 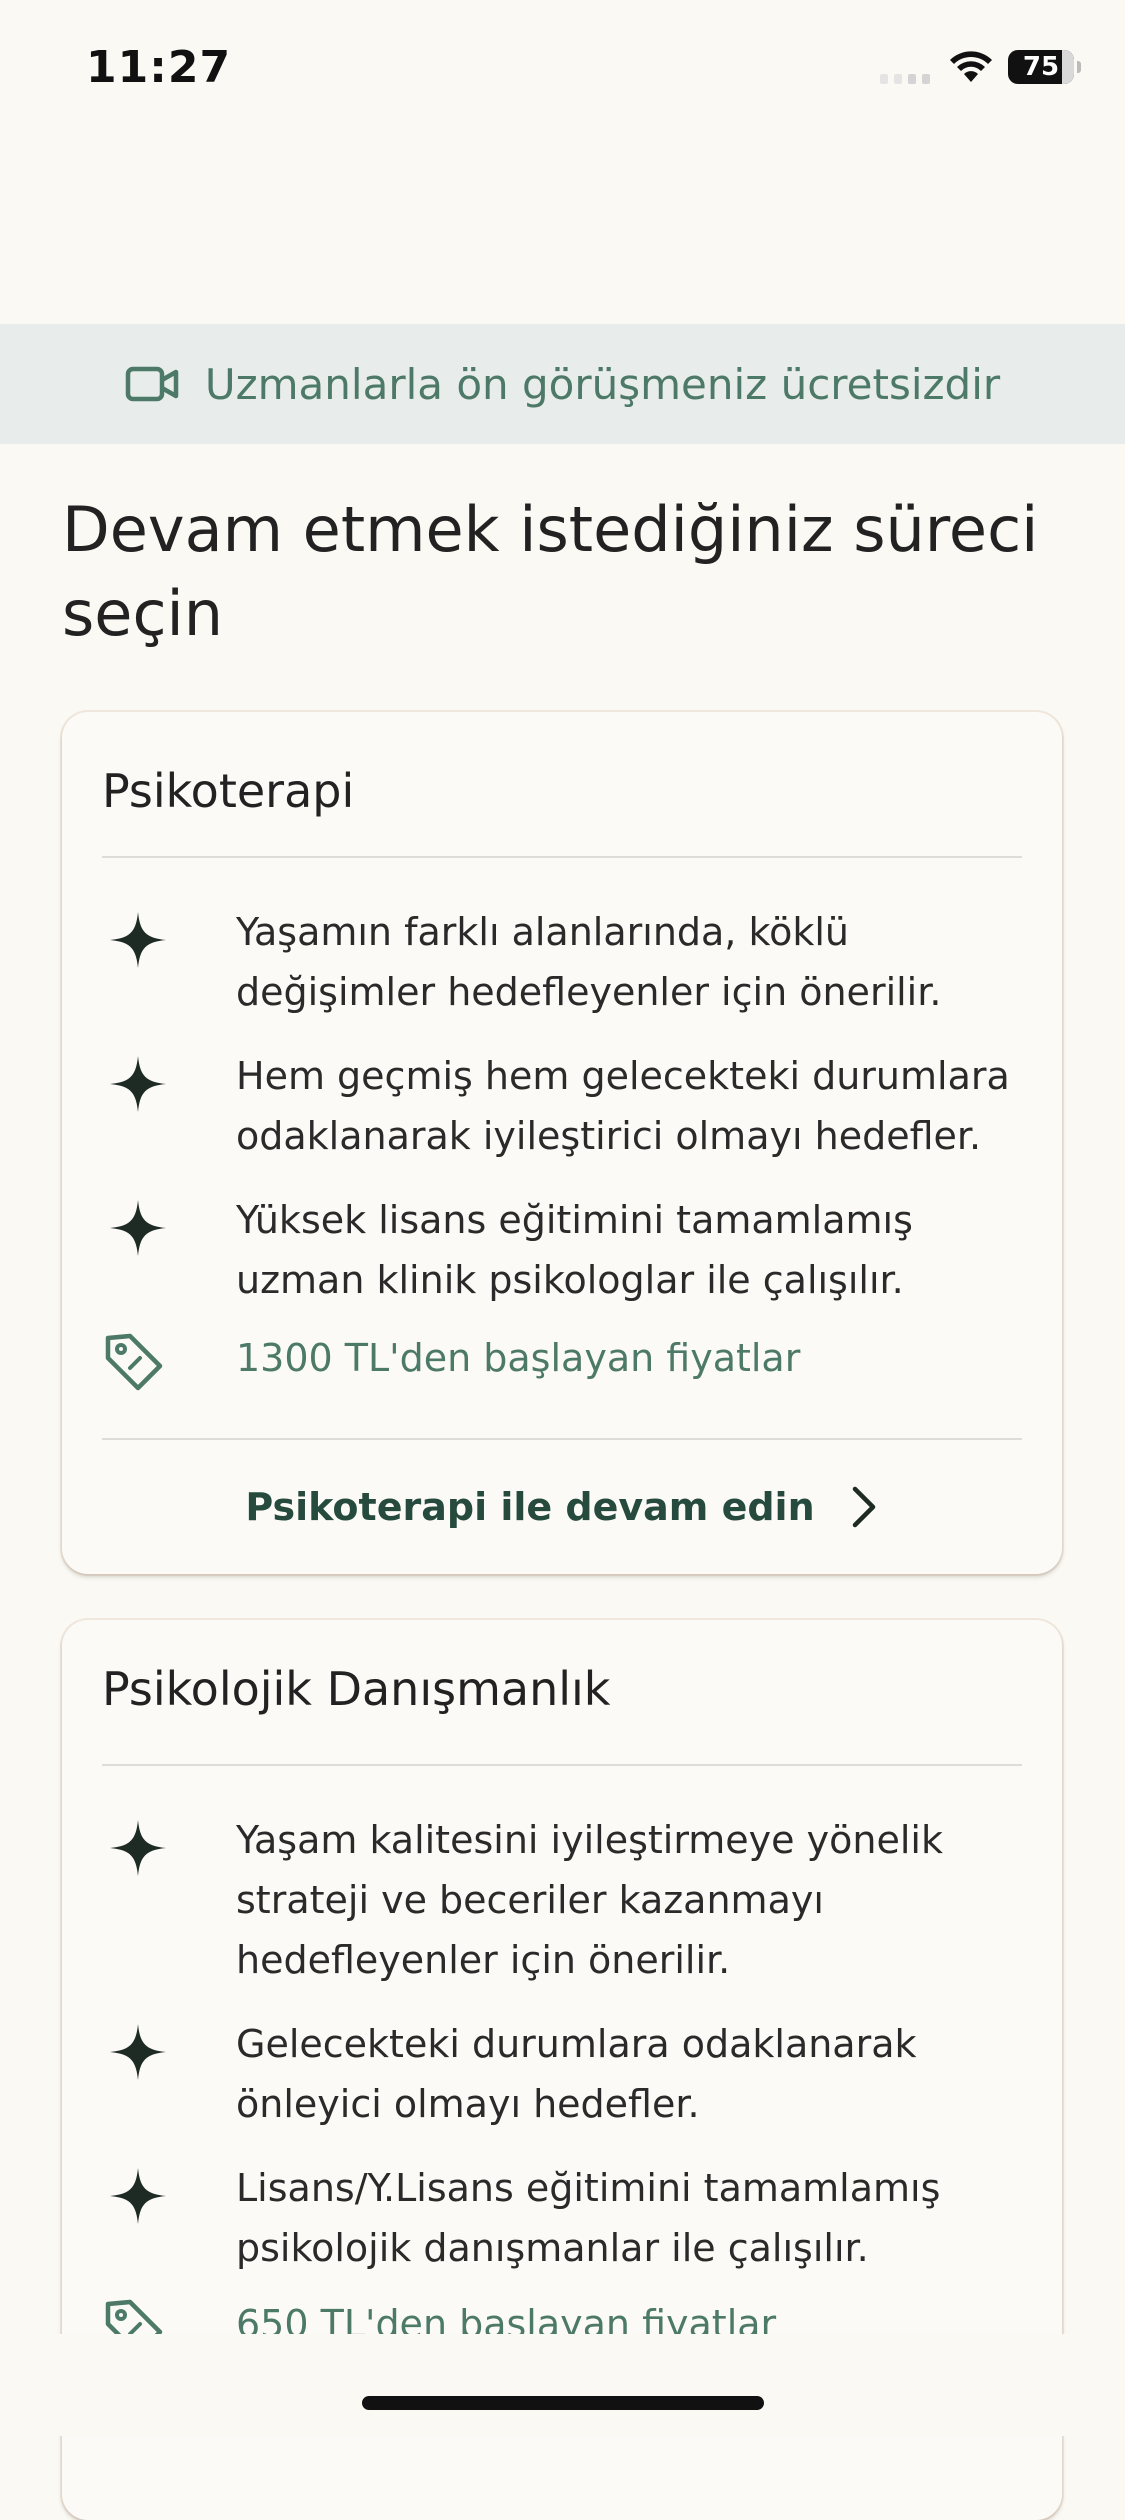 I want to click on price-row: 1300 TL'den başlayan fiyatlar, so click(x=562, y=1364).